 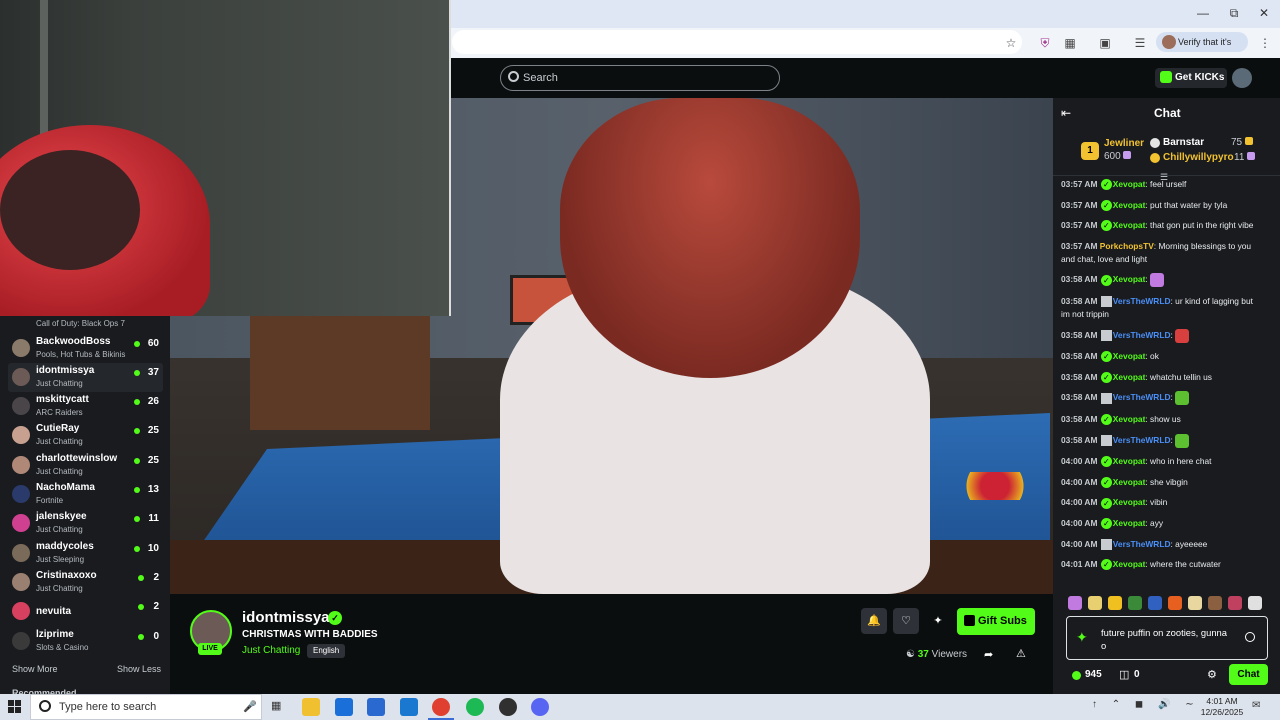 I want to click on search-input: Search, so click(x=640, y=78).